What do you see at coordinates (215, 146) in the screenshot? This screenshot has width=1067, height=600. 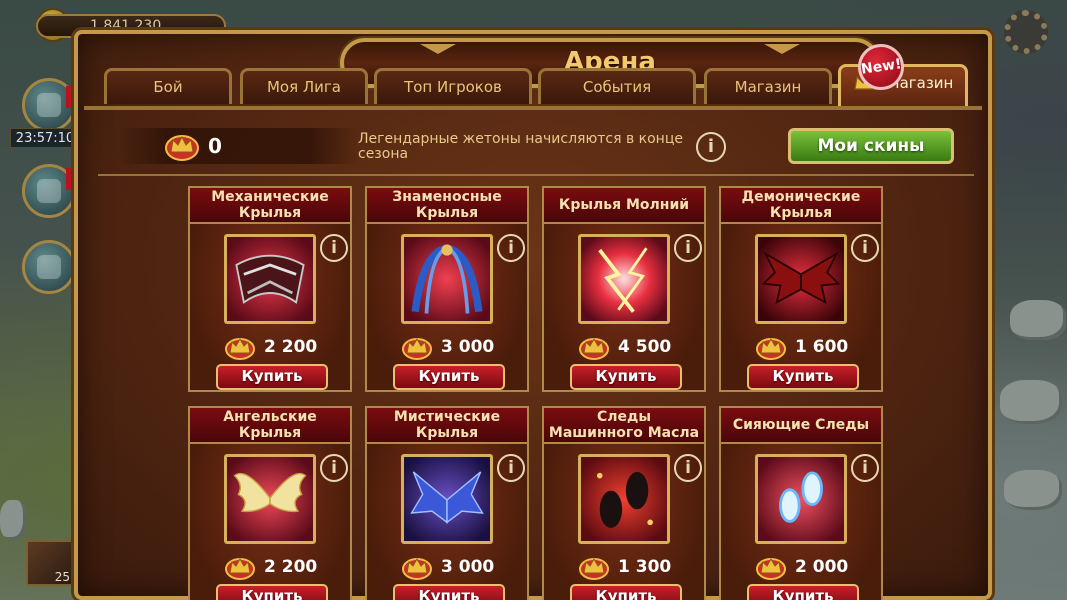 I see `token-count: 0` at bounding box center [215, 146].